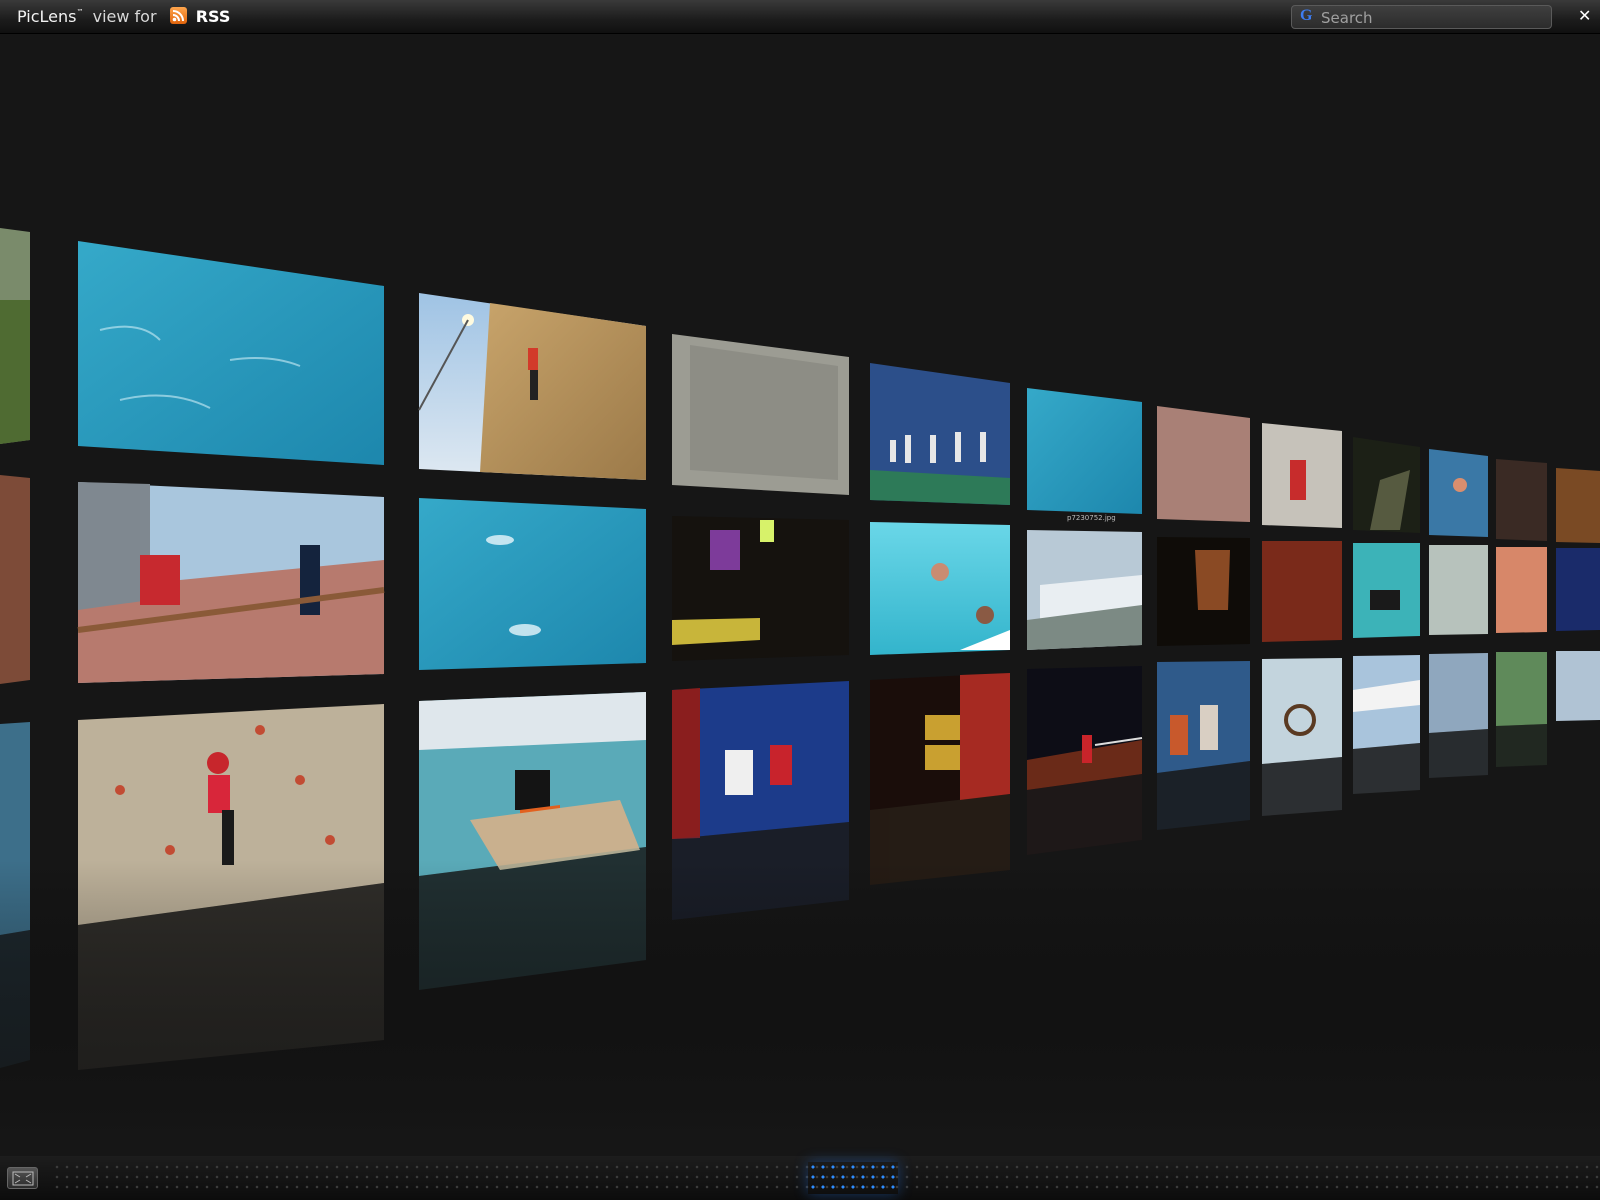  I want to click on photo-caption: p7230752.jpg, so click(1091, 518).